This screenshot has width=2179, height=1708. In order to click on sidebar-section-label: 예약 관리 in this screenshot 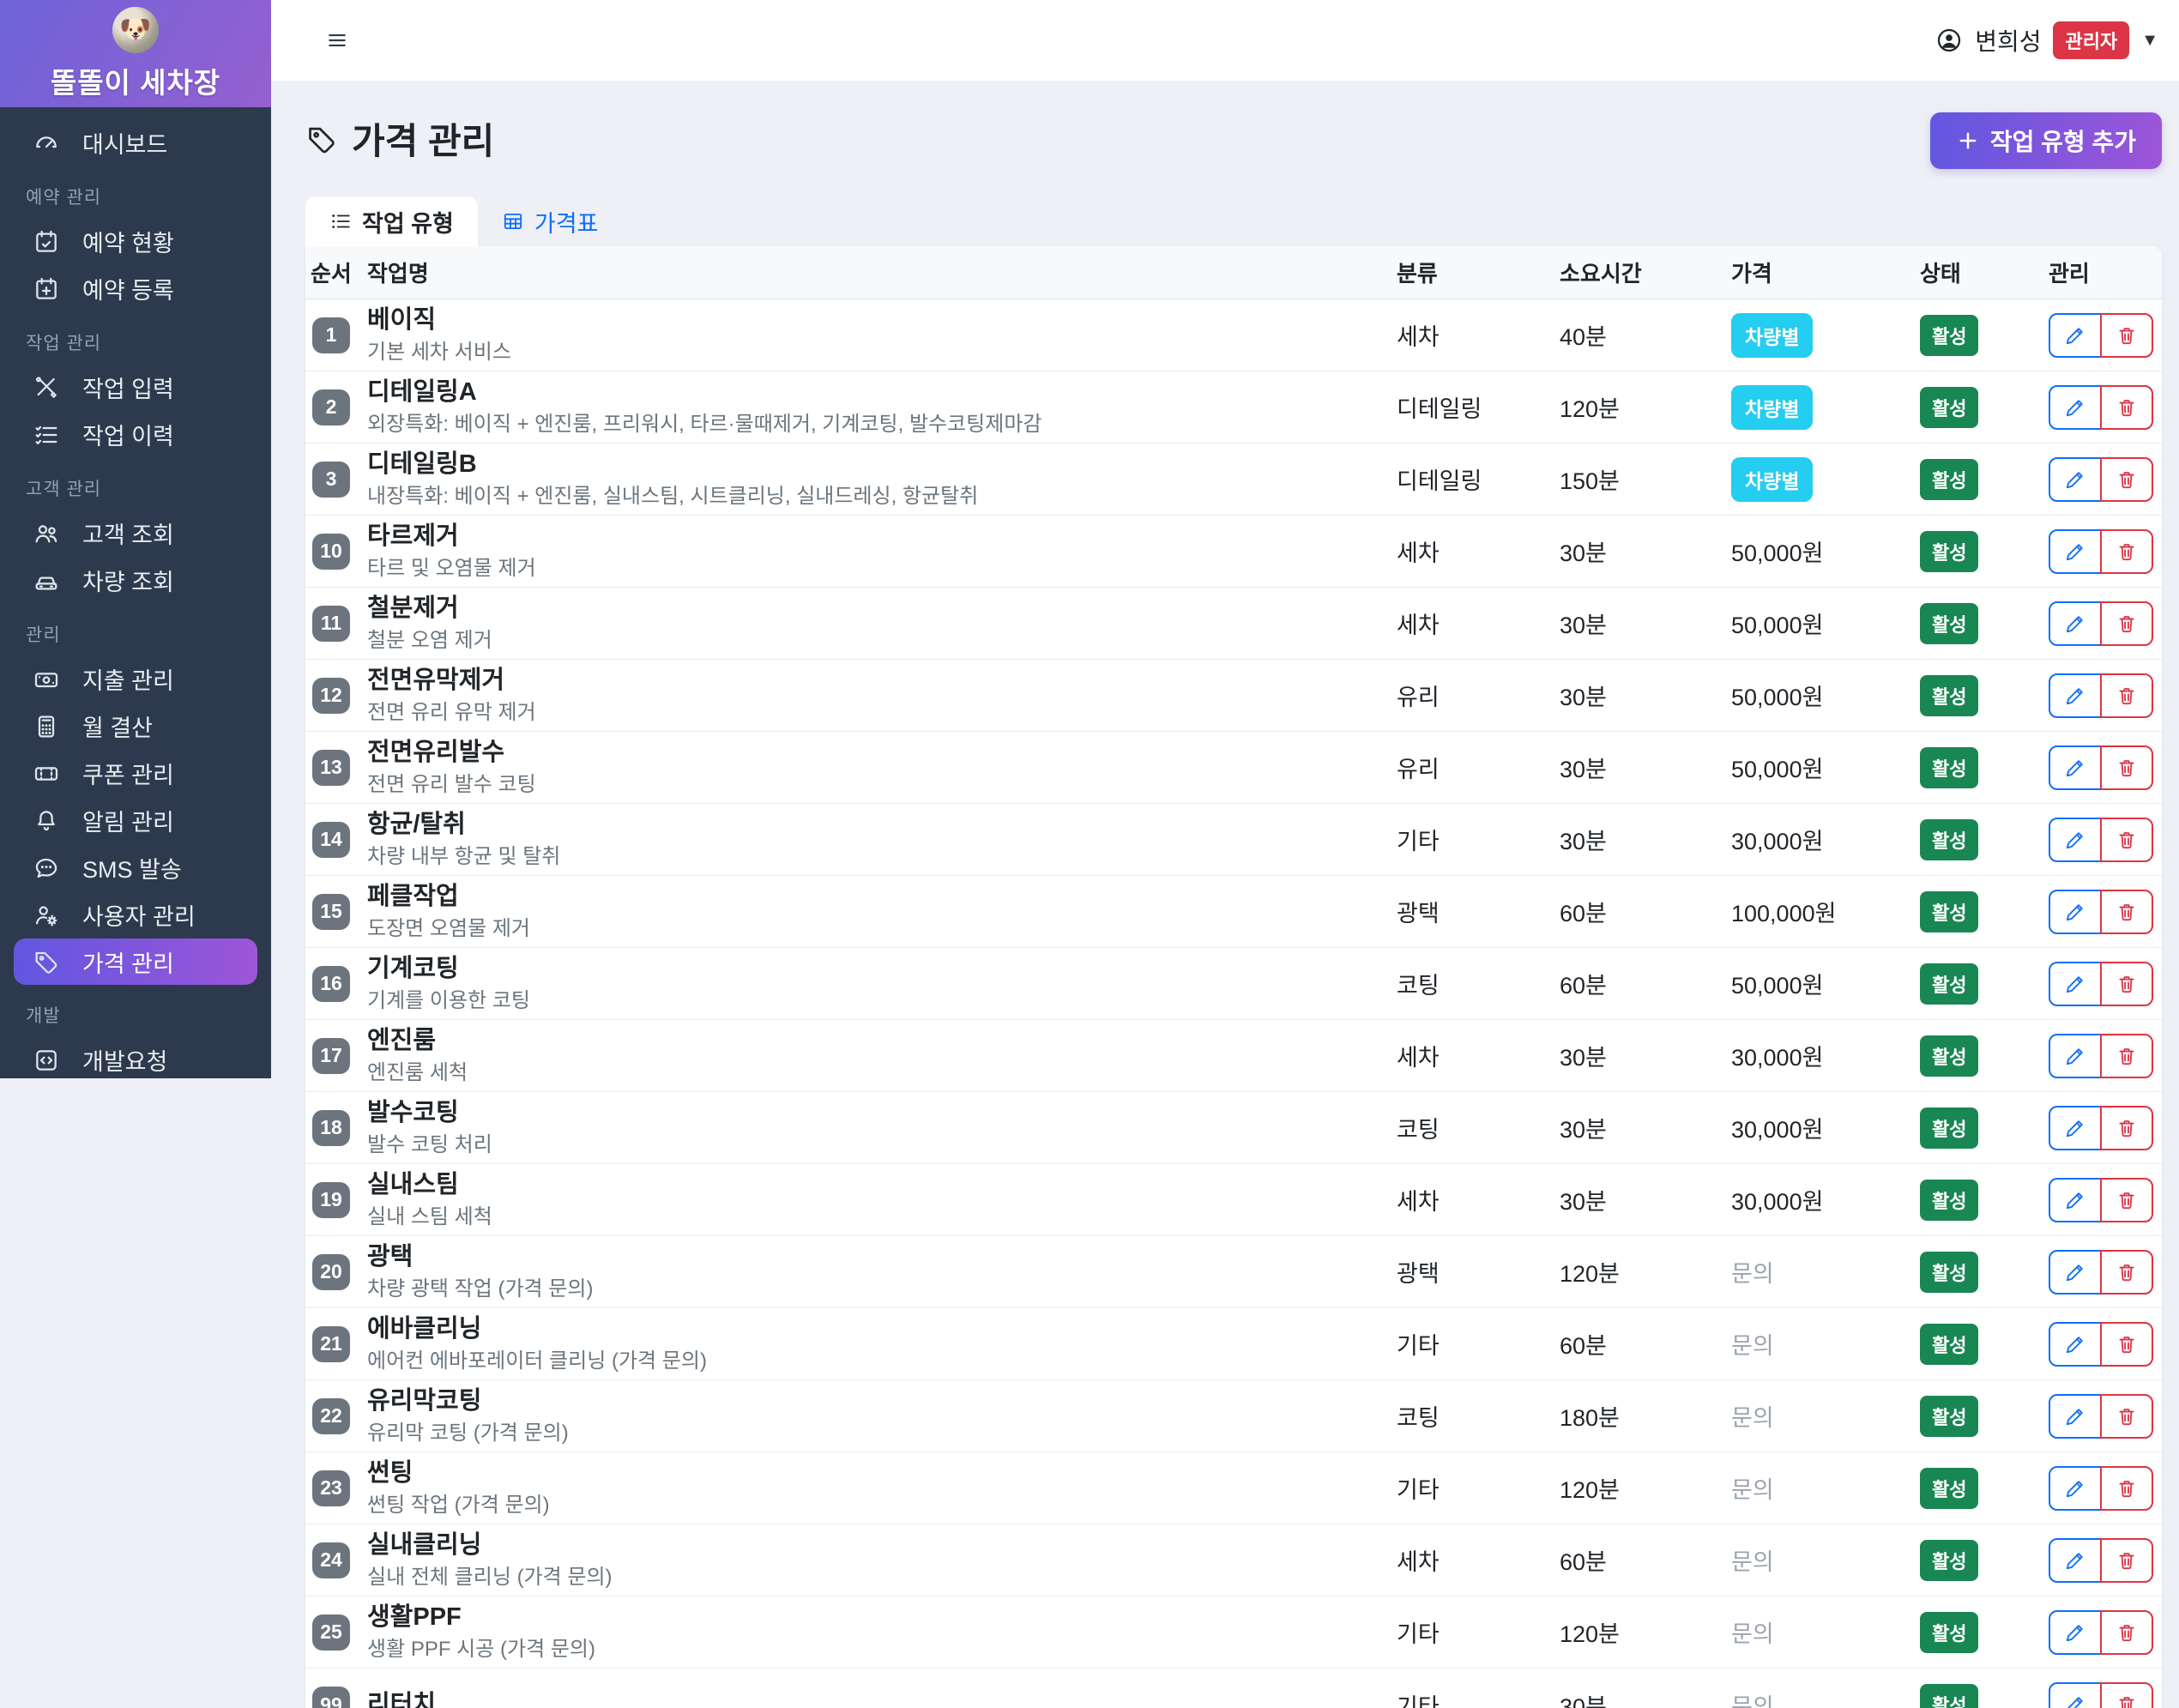, I will do `click(64, 198)`.